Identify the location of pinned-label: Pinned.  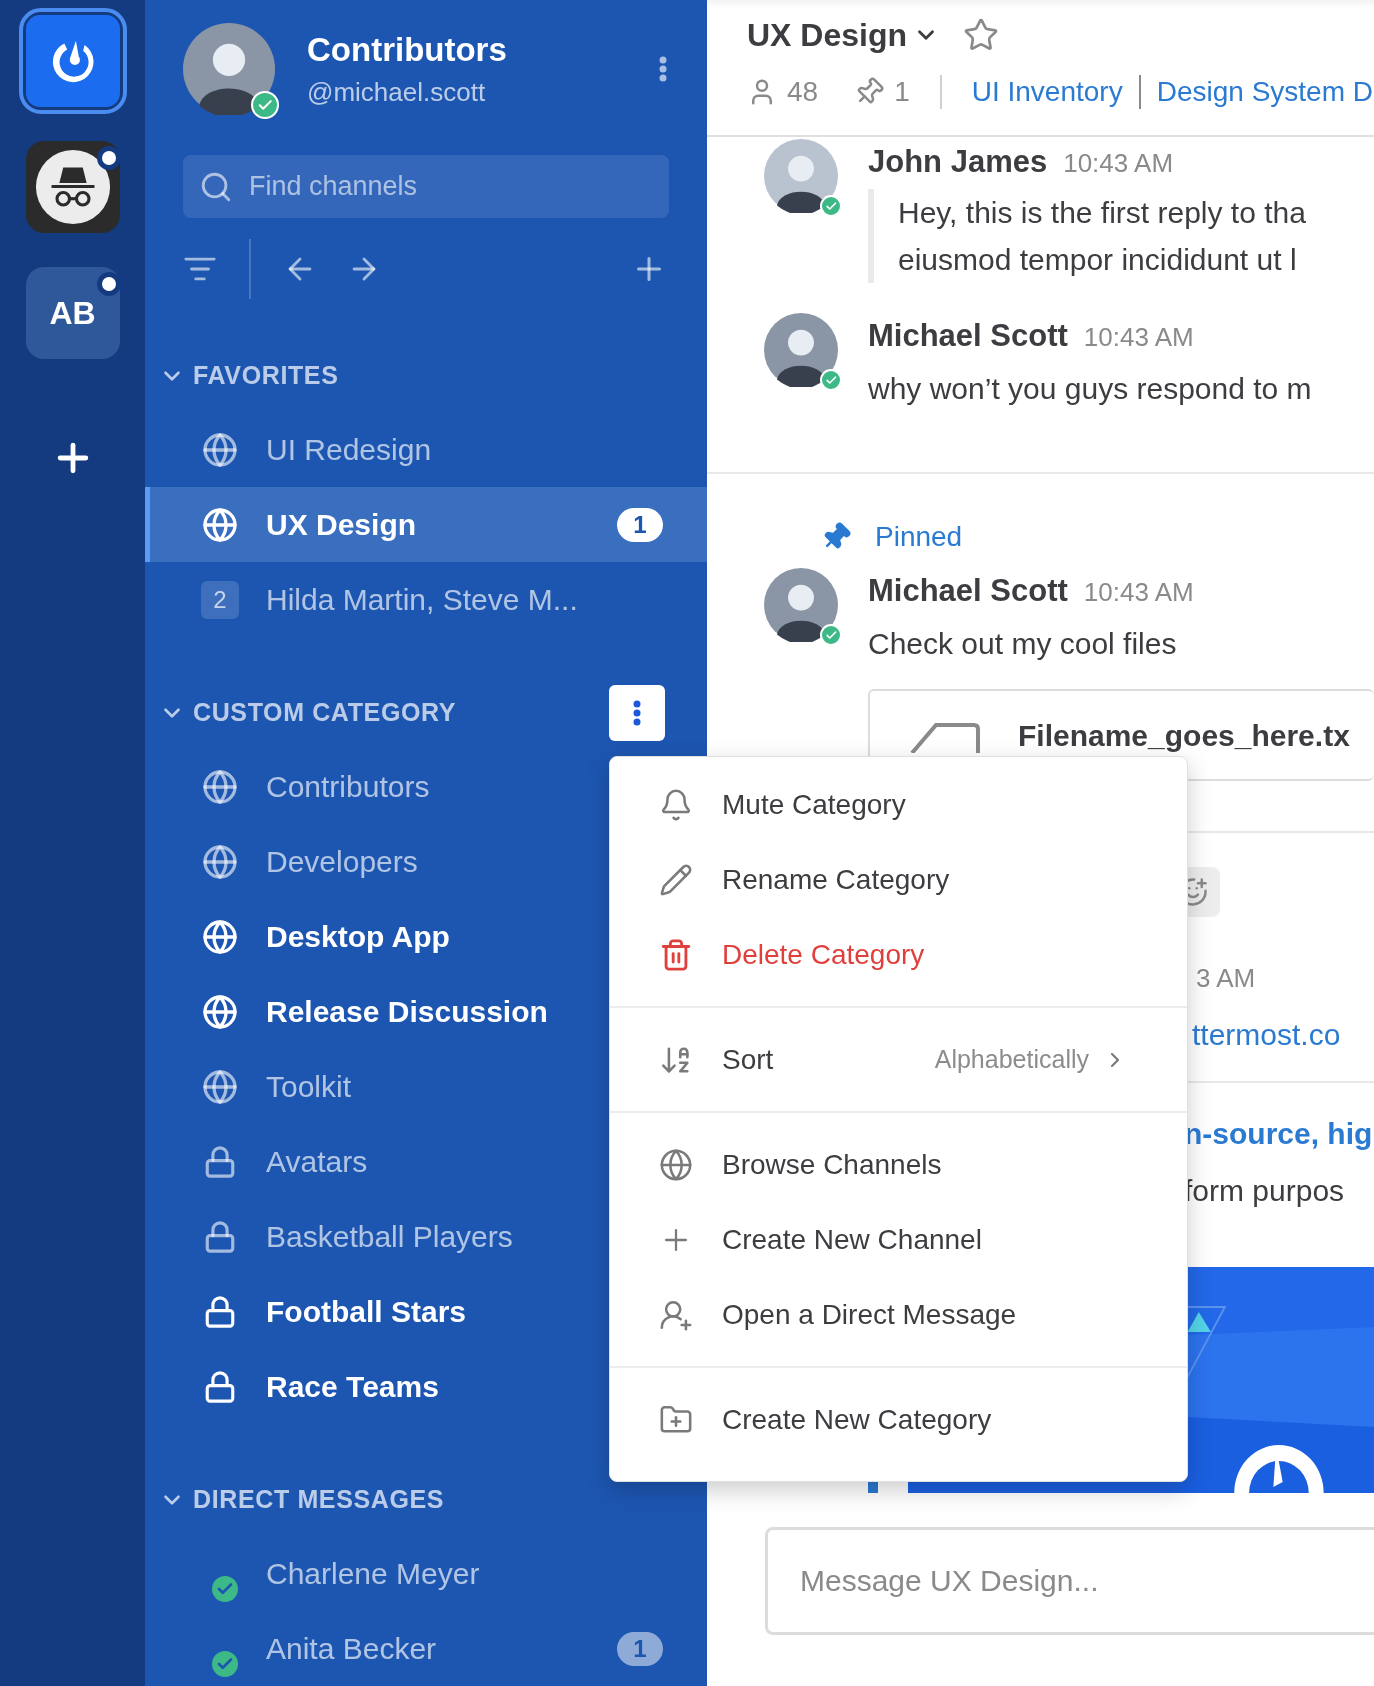
(919, 537).